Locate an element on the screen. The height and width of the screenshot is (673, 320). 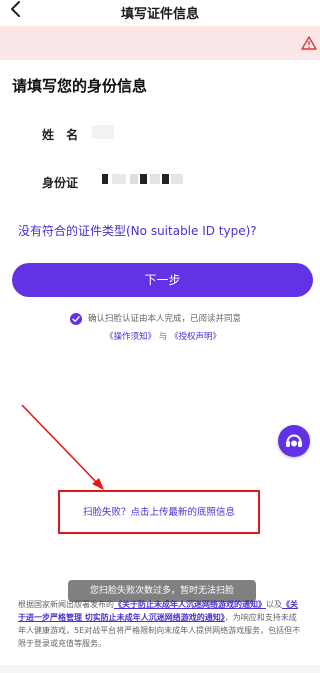
consent-checkbox is located at coordinates (76, 319).